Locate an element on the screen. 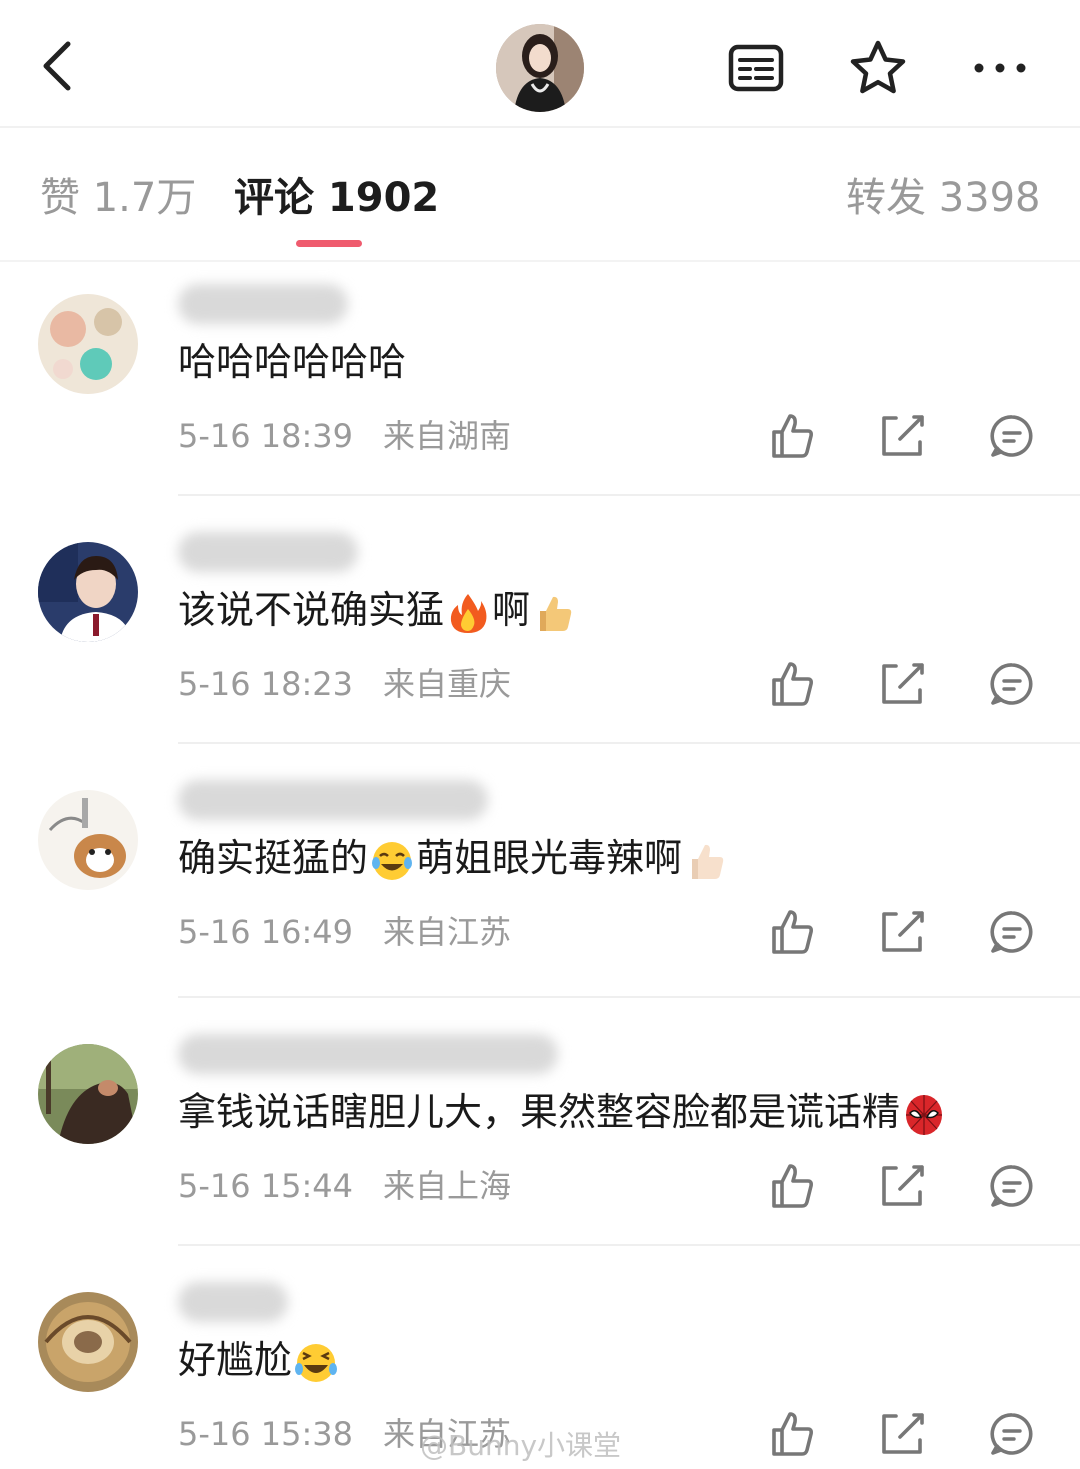 Image resolution: width=1080 pixels, height=1469 pixels. top-bar is located at coordinates (540, 64).